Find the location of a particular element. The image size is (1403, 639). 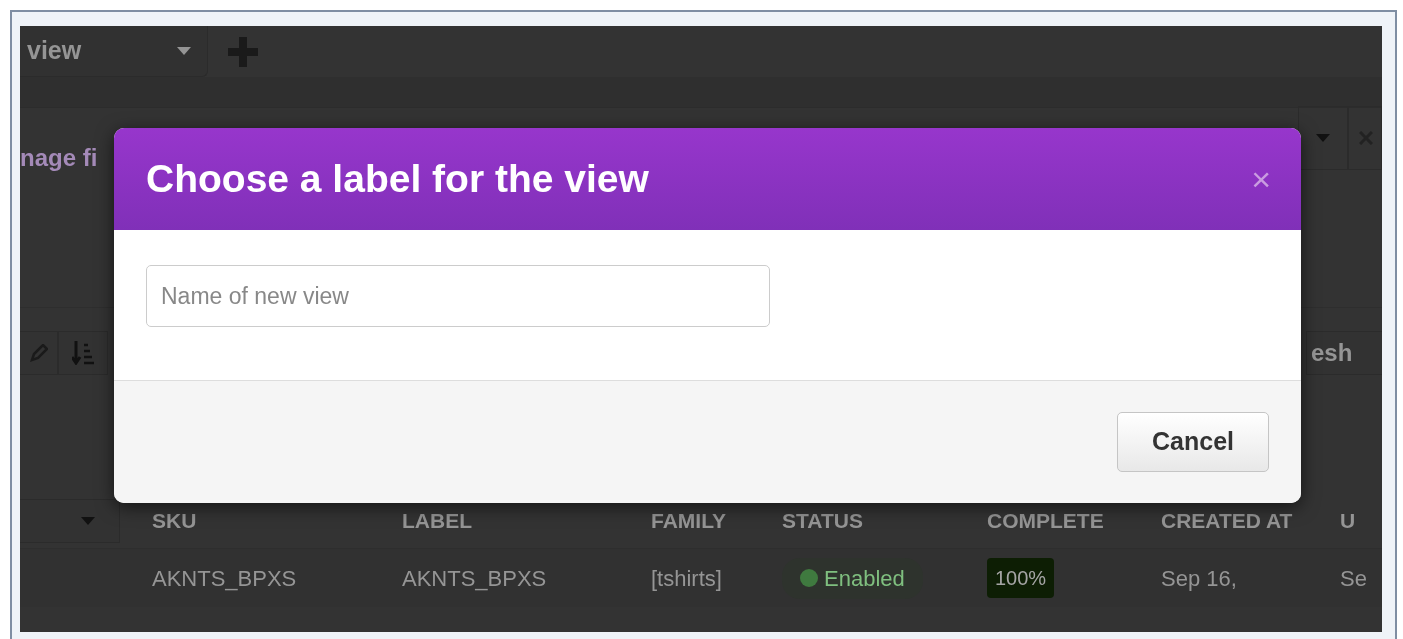

plus-icon is located at coordinates (243, 51).